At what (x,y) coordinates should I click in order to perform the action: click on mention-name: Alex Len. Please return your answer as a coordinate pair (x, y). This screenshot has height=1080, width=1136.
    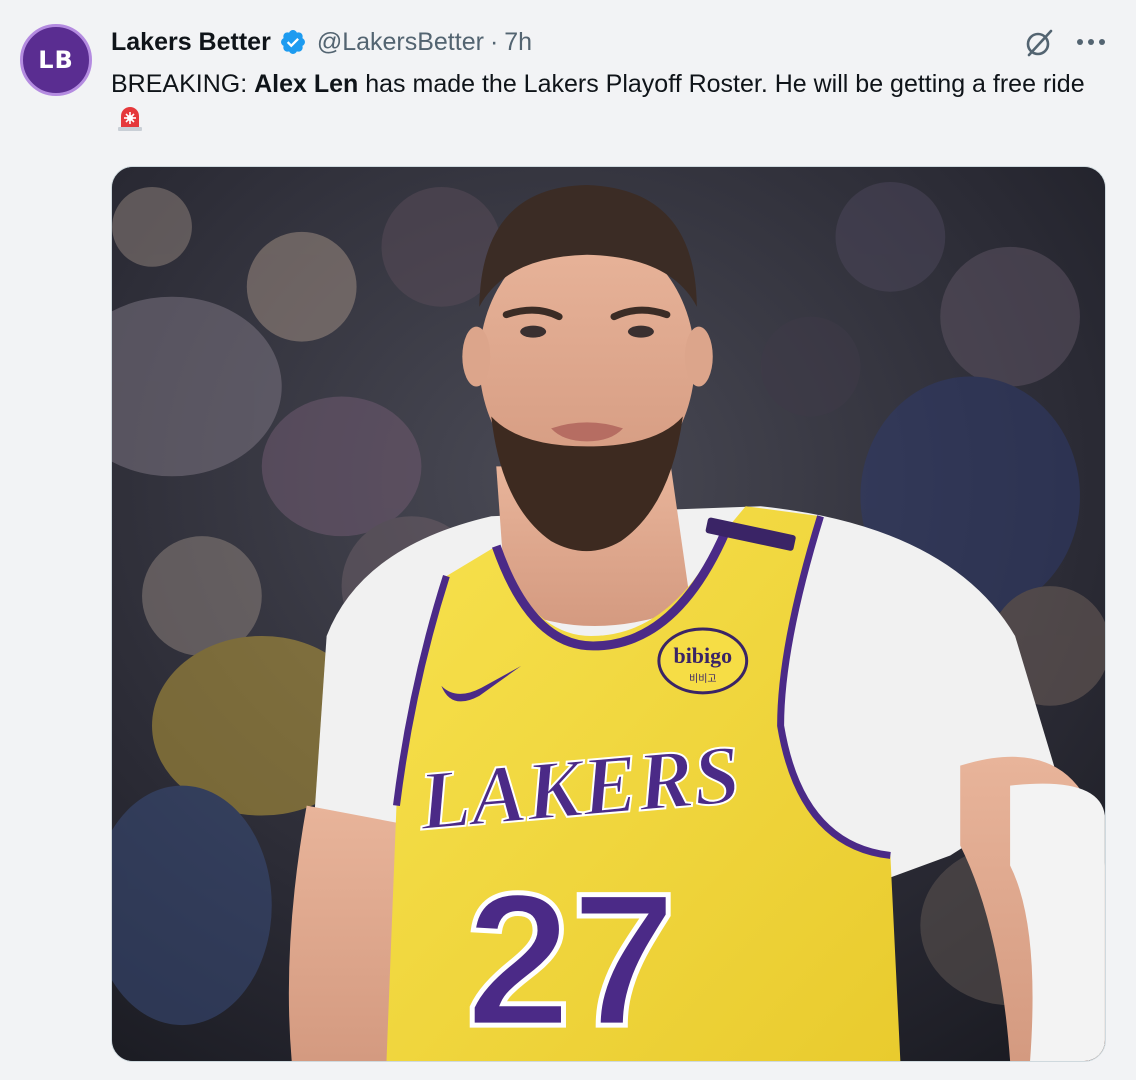
    Looking at the image, I should click on (306, 84).